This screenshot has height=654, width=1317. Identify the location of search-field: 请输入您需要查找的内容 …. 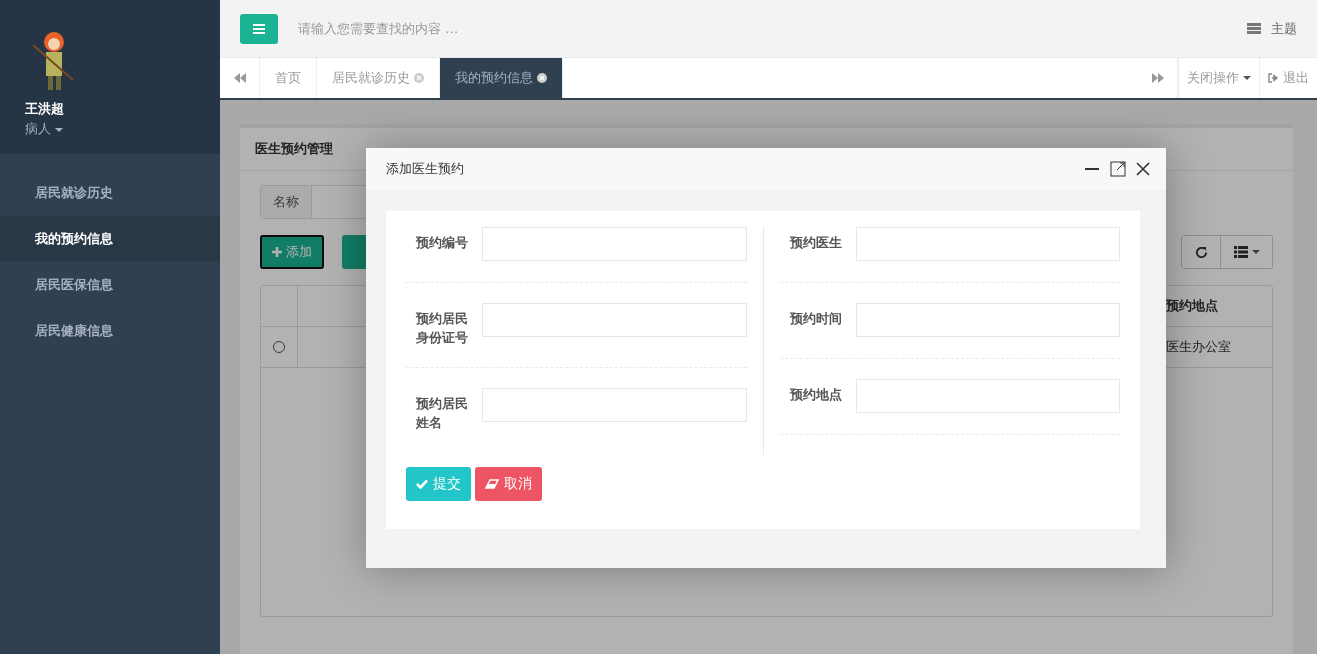
(448, 28).